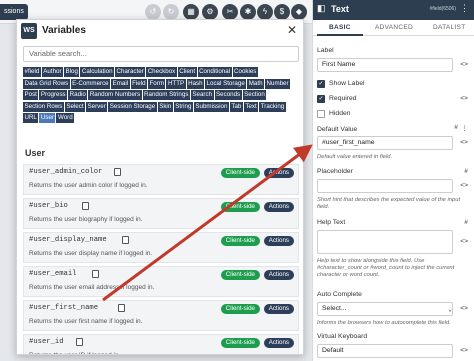 Image resolution: width=474 pixels, height=361 pixels. What do you see at coordinates (211, 106) in the screenshot?
I see `category-tag: Submission` at bounding box center [211, 106].